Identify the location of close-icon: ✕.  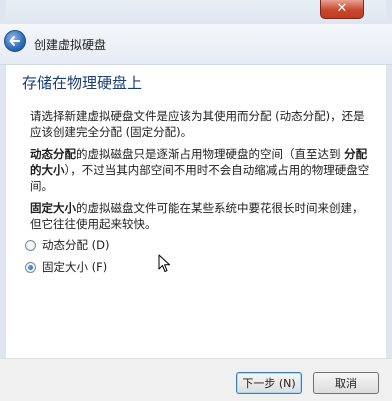
(342, 8).